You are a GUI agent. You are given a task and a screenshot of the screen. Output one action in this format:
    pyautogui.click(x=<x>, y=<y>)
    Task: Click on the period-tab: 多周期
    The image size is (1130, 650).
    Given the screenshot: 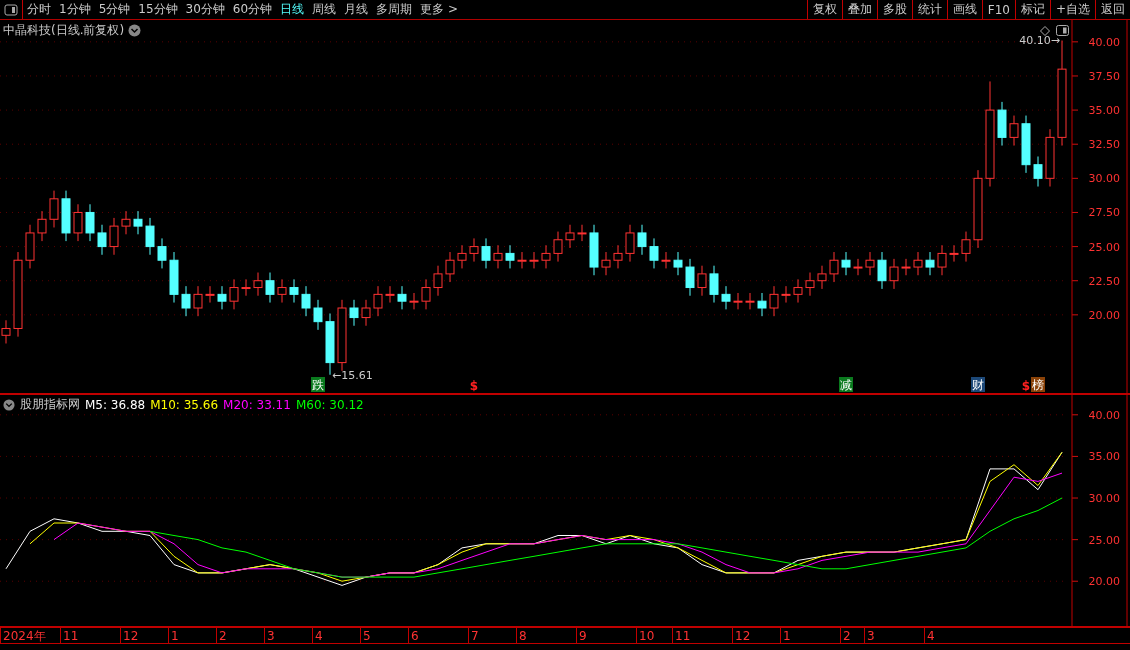 What is the action you would take?
    pyautogui.click(x=394, y=9)
    